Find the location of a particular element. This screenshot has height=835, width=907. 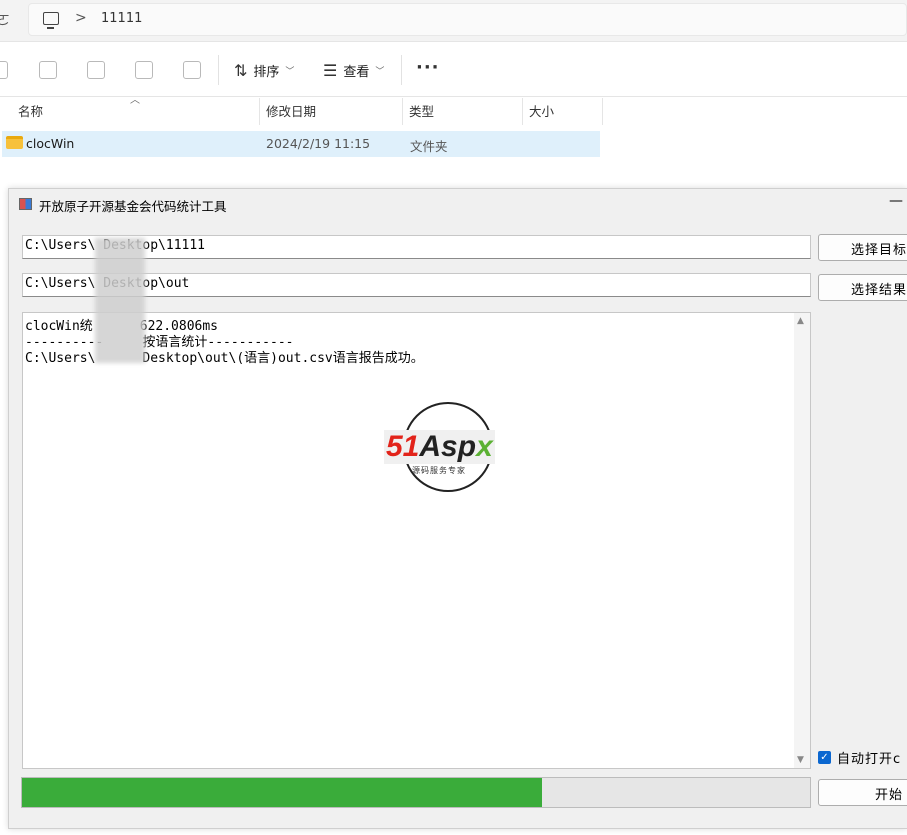

more-options-button: ··· is located at coordinates (428, 67).